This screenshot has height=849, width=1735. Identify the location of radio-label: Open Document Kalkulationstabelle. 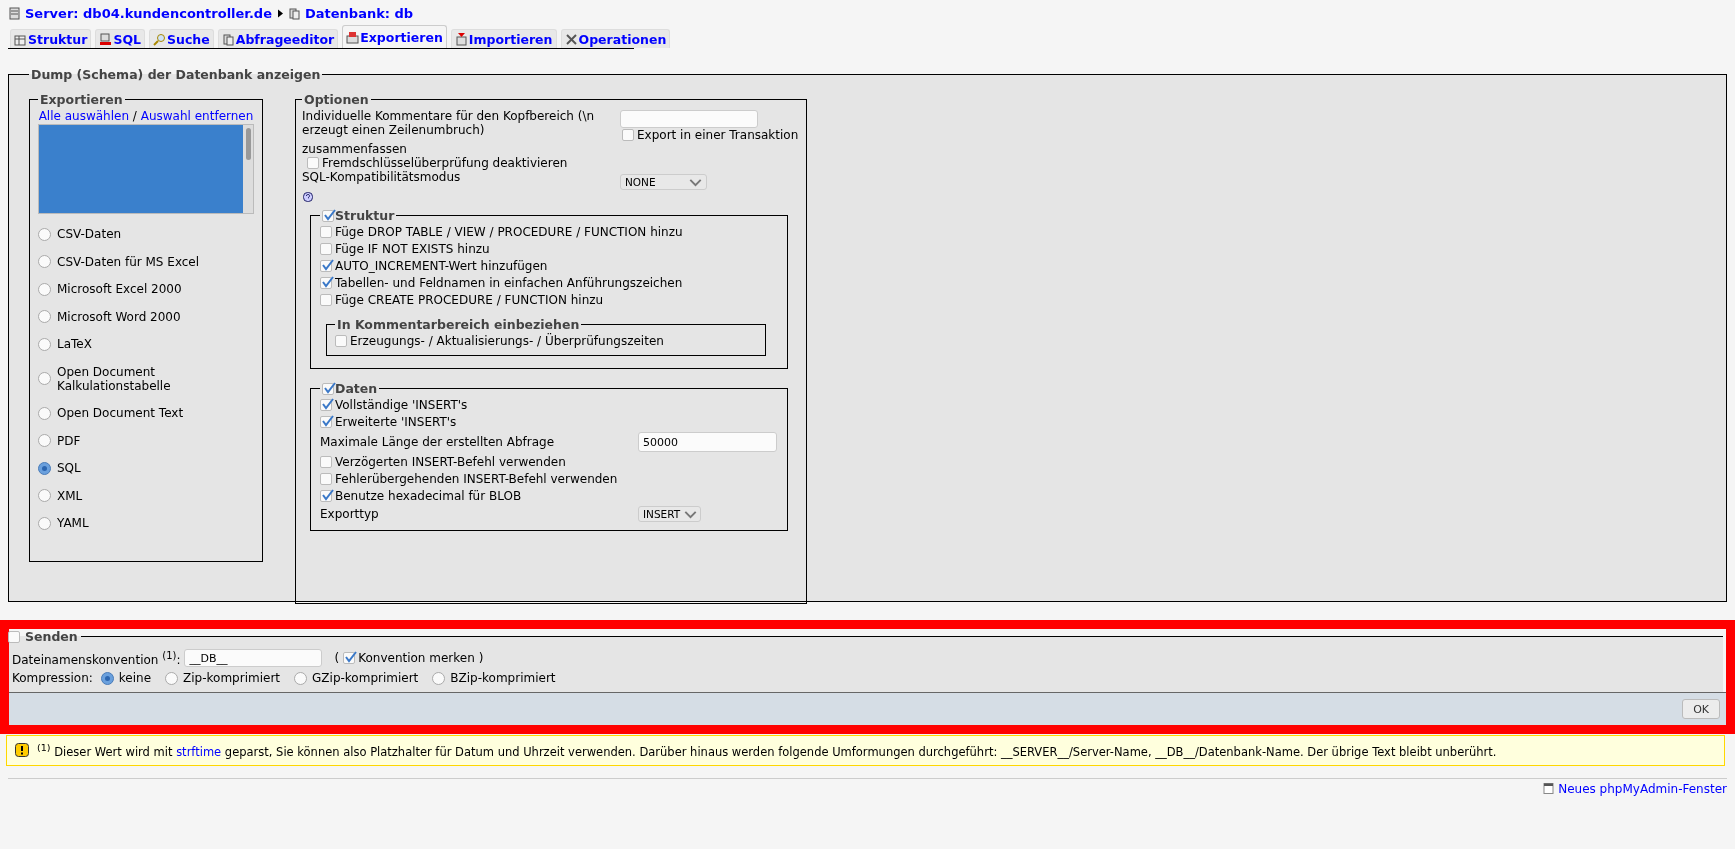
(114, 378).